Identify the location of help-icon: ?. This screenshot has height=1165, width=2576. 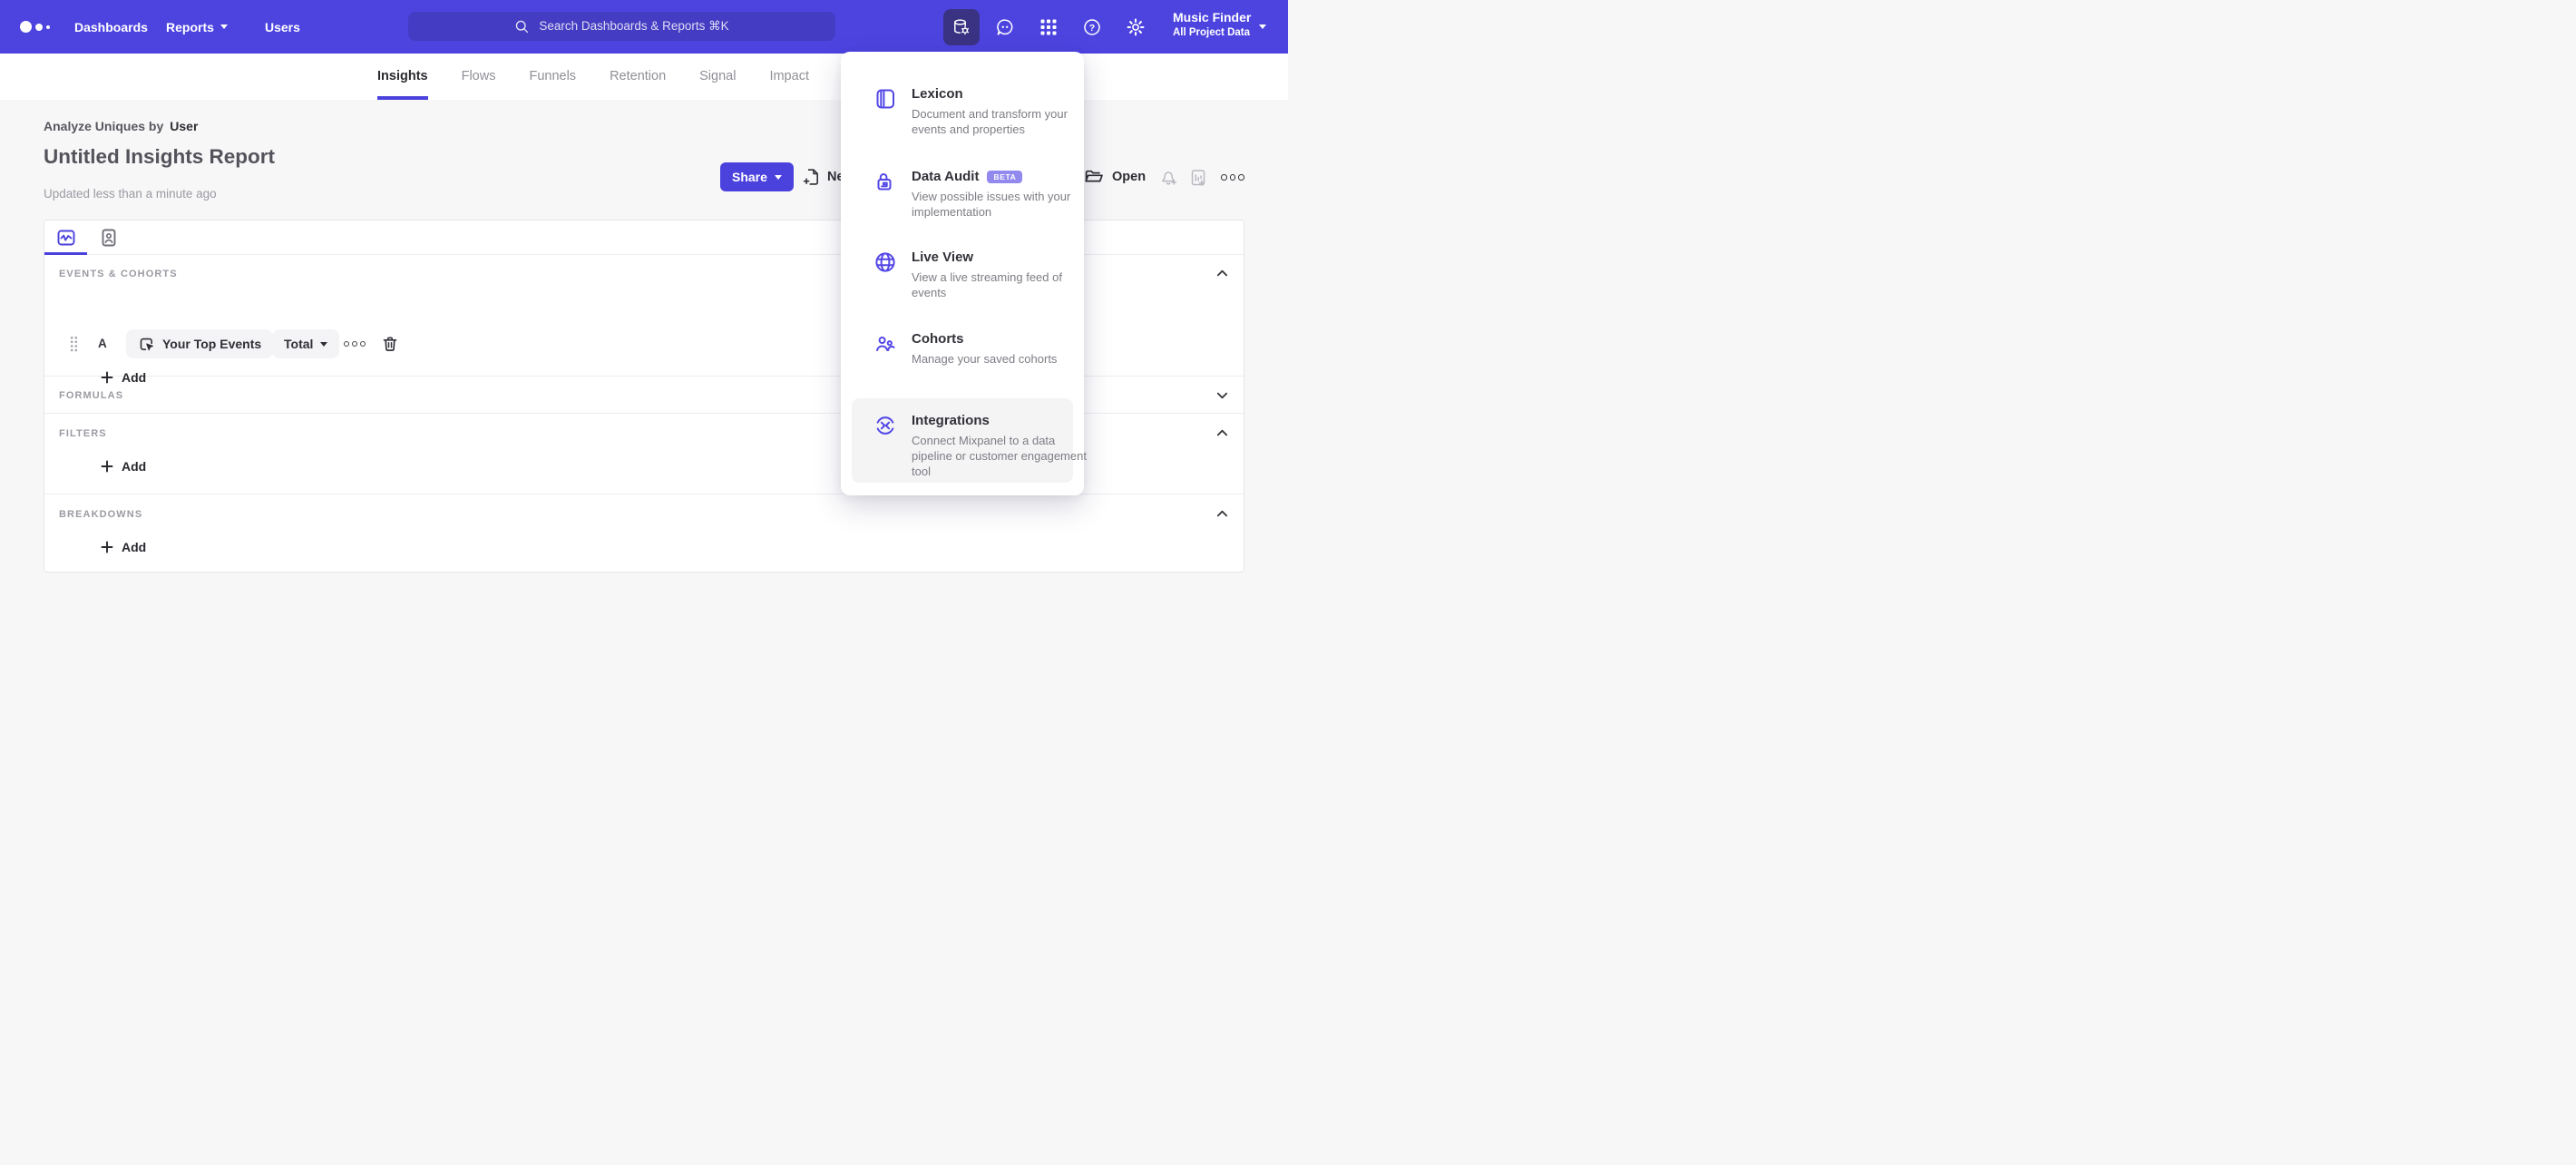
(1092, 27).